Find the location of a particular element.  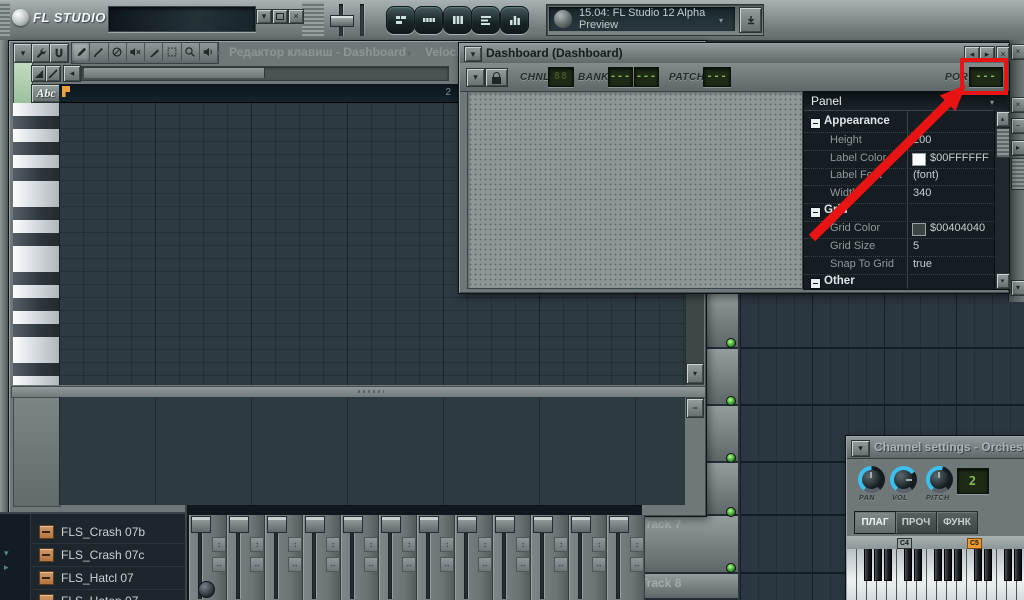

play-icon: ▸ is located at coordinates (1017, 148).